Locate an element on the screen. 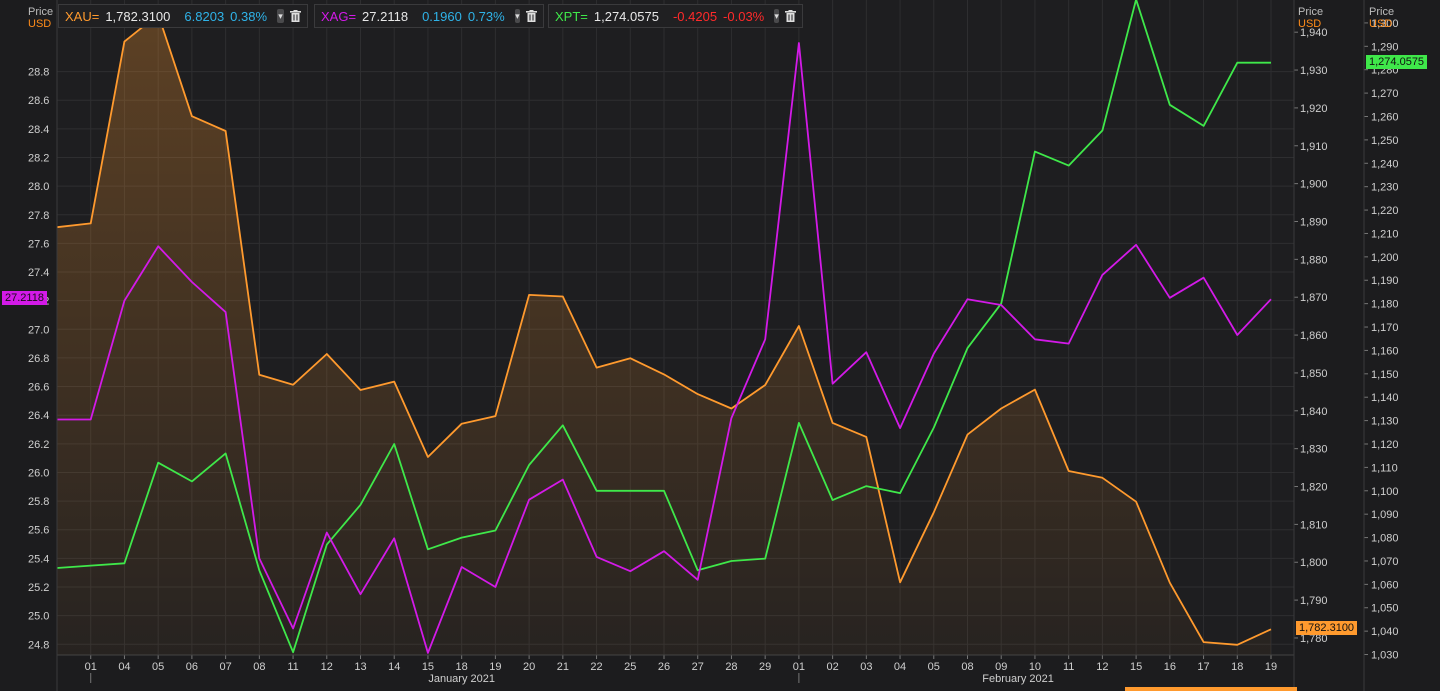 The width and height of the screenshot is (1440, 691). time-range-handle is located at coordinates (1211, 689).